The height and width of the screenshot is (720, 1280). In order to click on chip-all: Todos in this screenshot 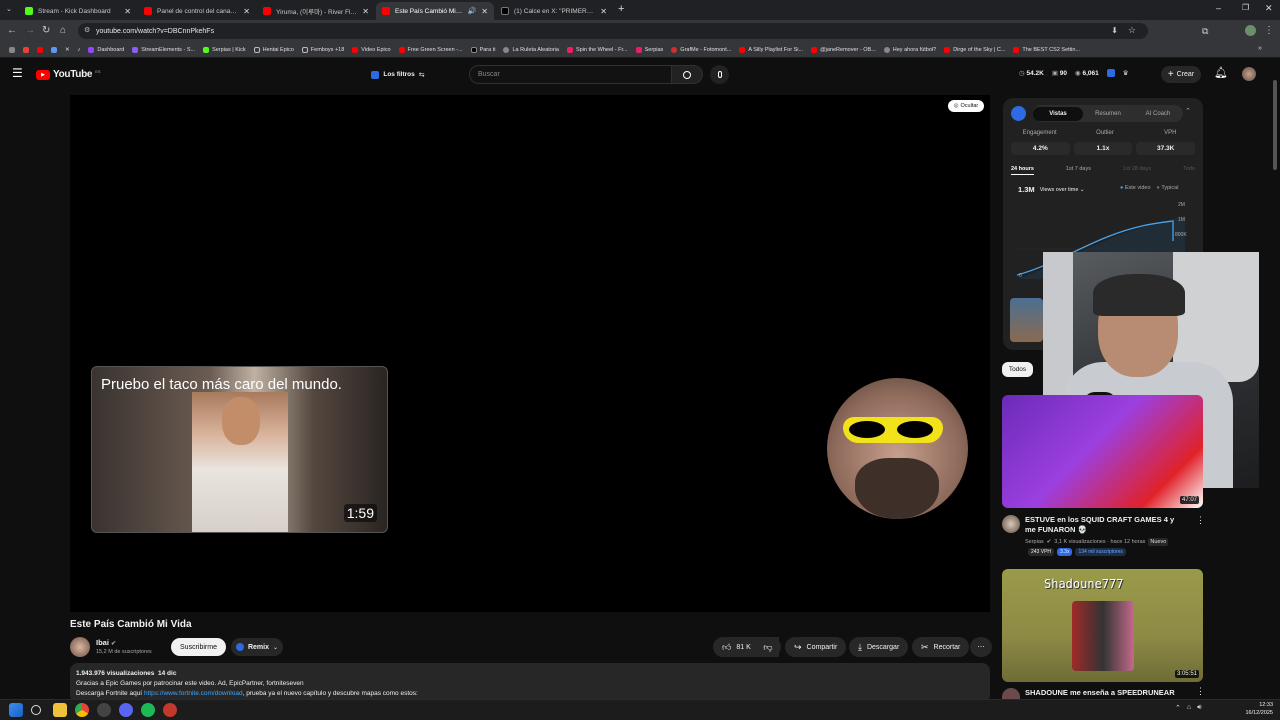, I will do `click(1017, 369)`.